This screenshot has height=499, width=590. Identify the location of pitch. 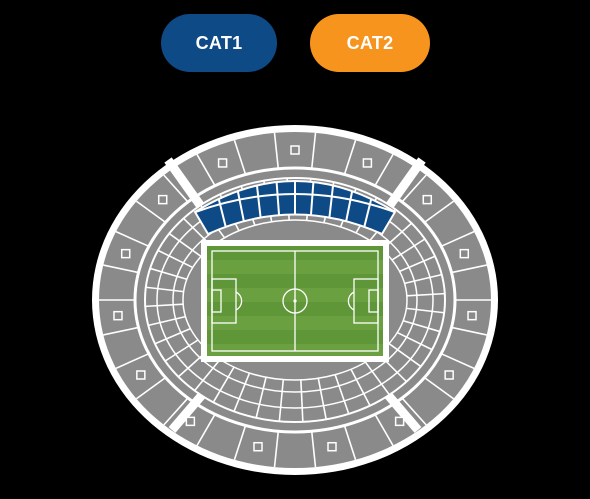
(295, 301).